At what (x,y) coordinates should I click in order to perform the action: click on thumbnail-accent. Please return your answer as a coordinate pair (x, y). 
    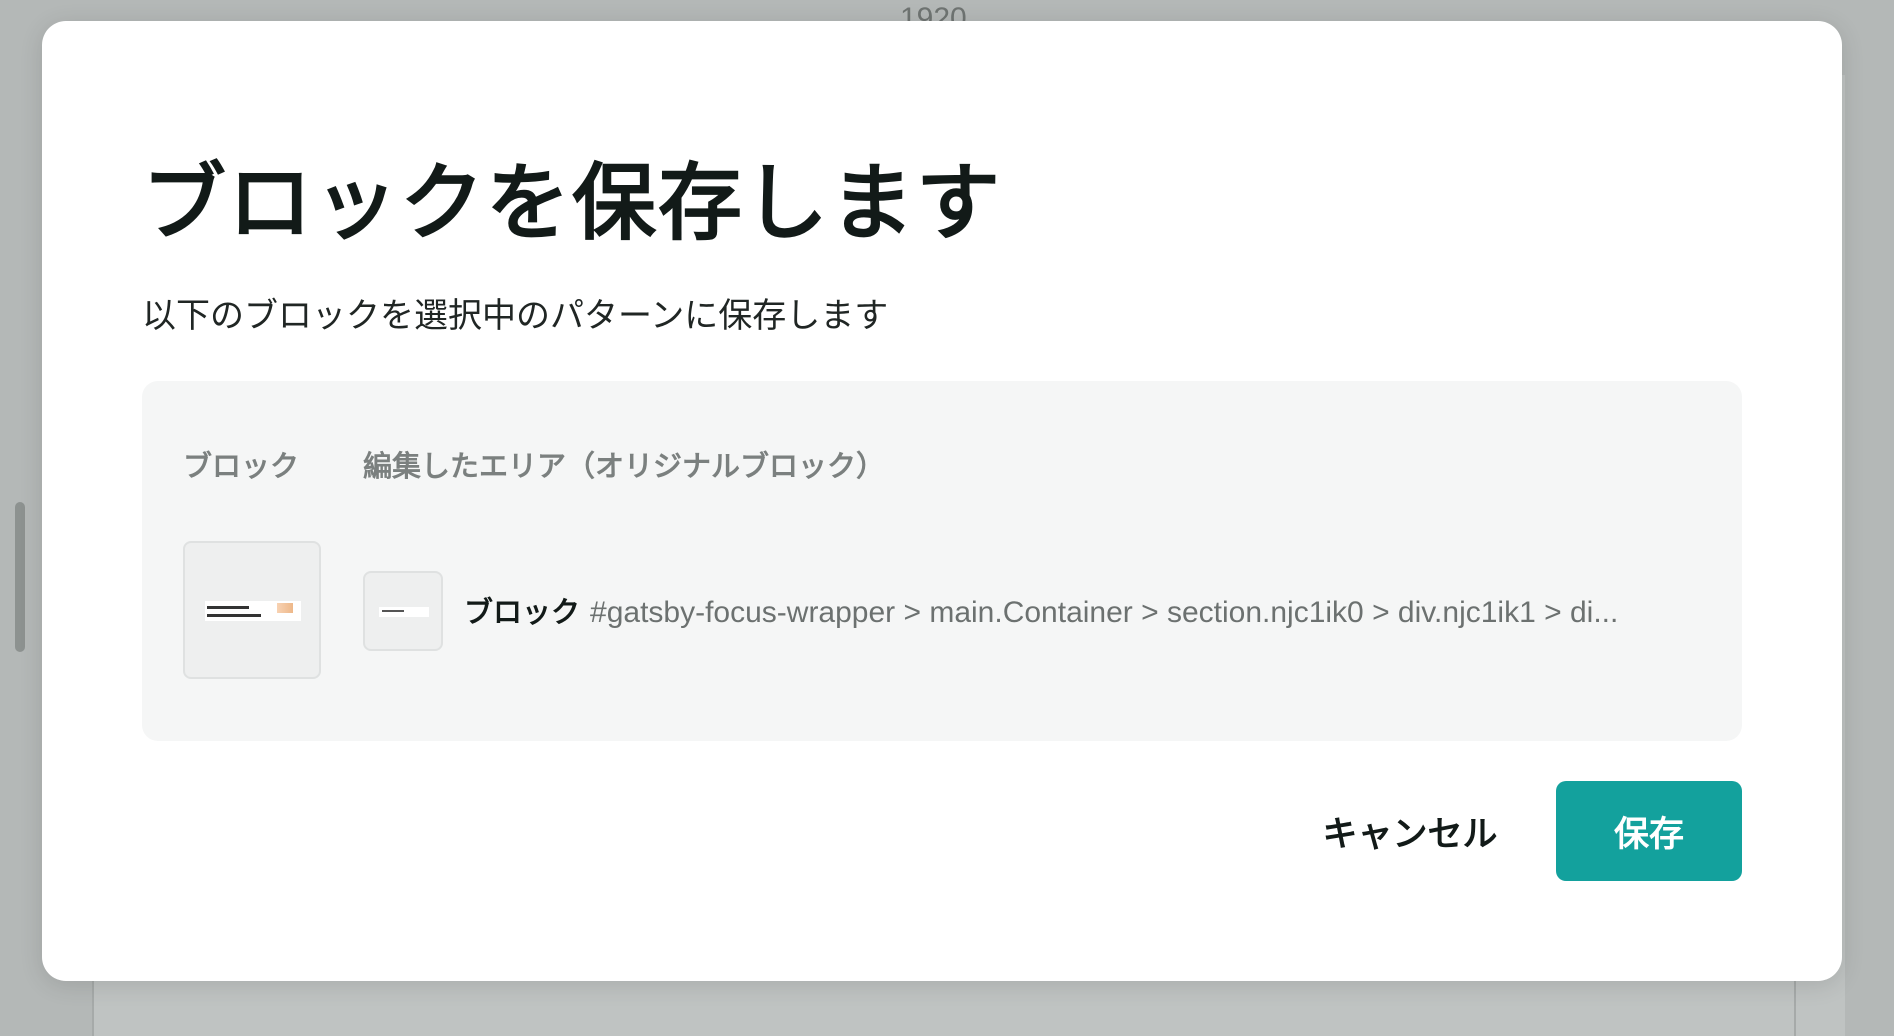
    Looking at the image, I should click on (285, 608).